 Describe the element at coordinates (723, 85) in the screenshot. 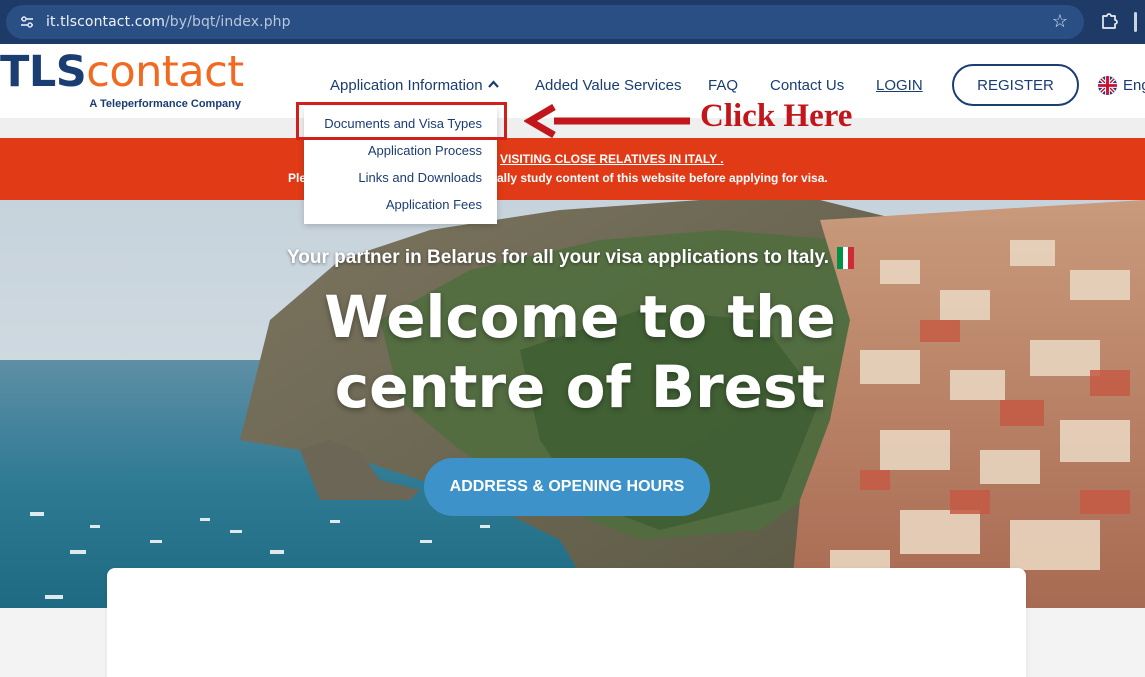

I see `nav-faq: FAQ` at that location.